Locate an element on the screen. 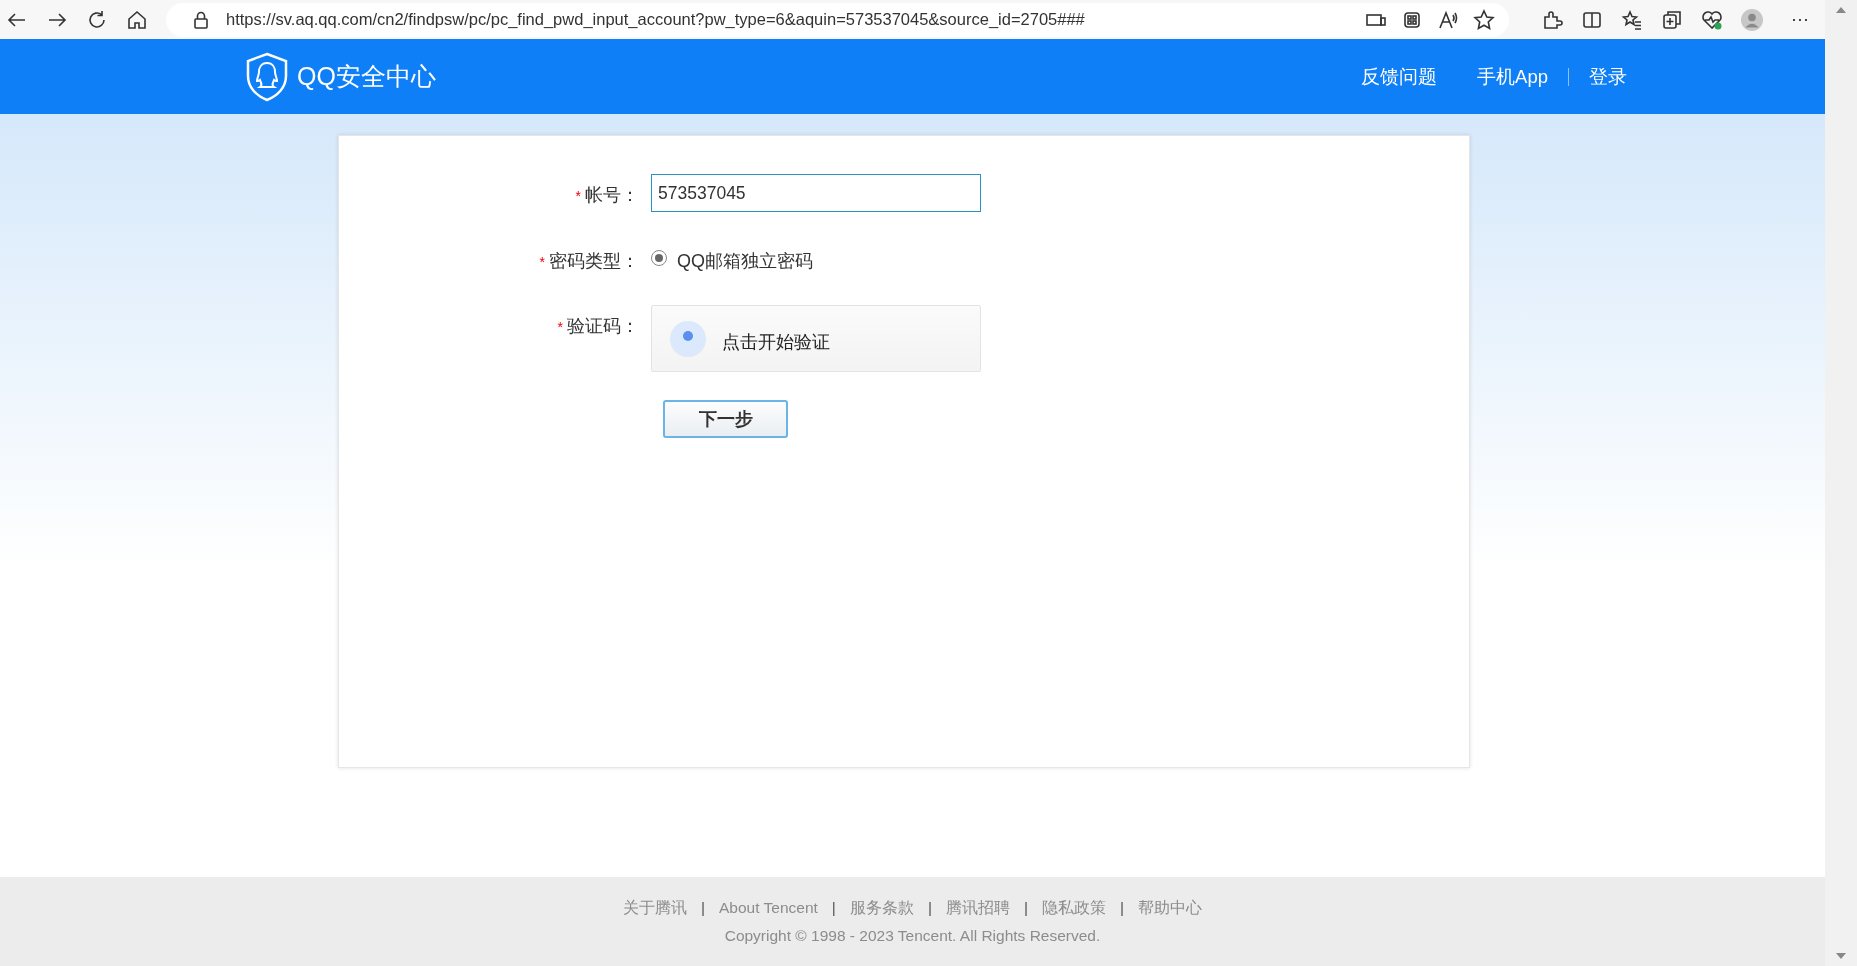 The width and height of the screenshot is (1857, 966). copyright-text: Copyright © 1998 - 2023 Tencent. All Rights Reserved. is located at coordinates (912, 935).